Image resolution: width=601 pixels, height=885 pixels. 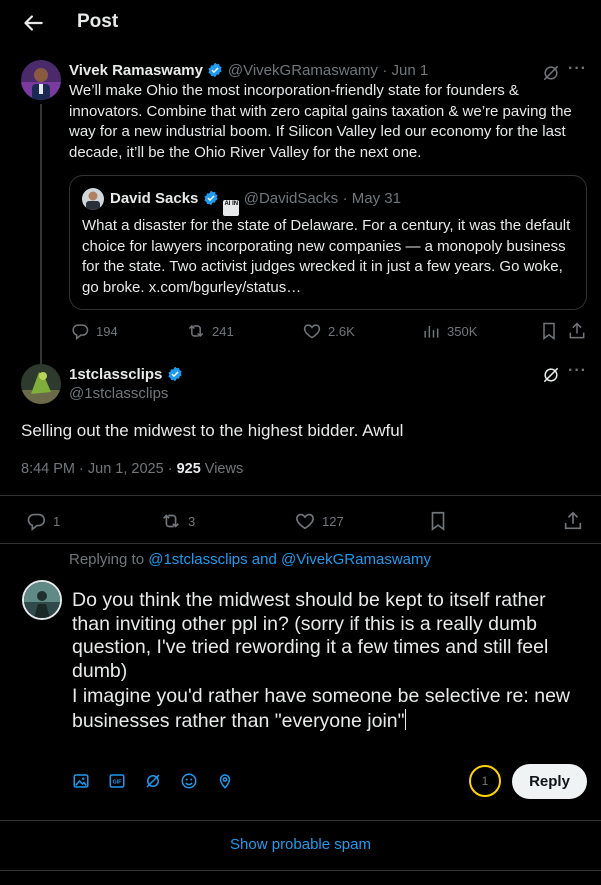 What do you see at coordinates (93, 199) in the screenshot?
I see `avatar-david-sacks` at bounding box center [93, 199].